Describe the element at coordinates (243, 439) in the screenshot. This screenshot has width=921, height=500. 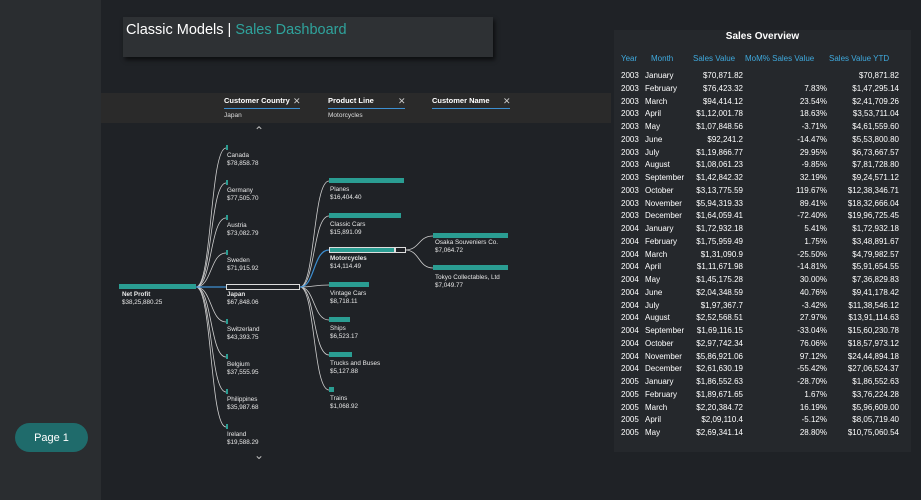
I see `country-node: Ireland $19,588.29` at that location.